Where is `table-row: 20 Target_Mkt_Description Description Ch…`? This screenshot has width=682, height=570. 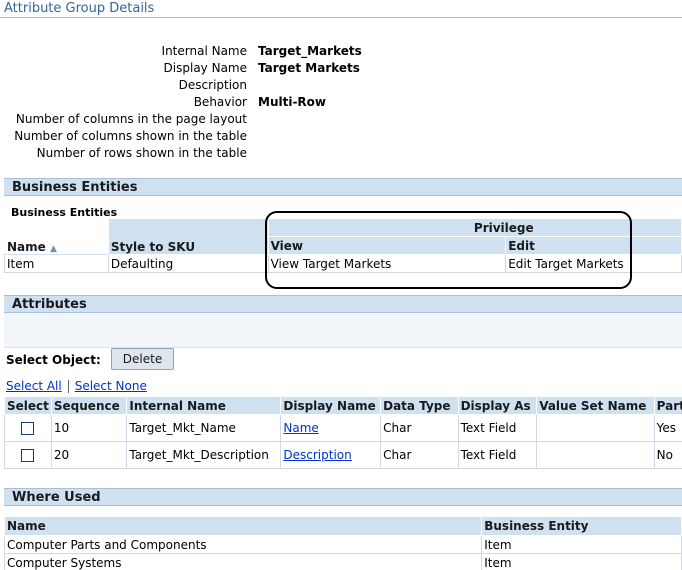
table-row: 20 Target_Mkt_Description Description Ch… is located at coordinates (343, 455).